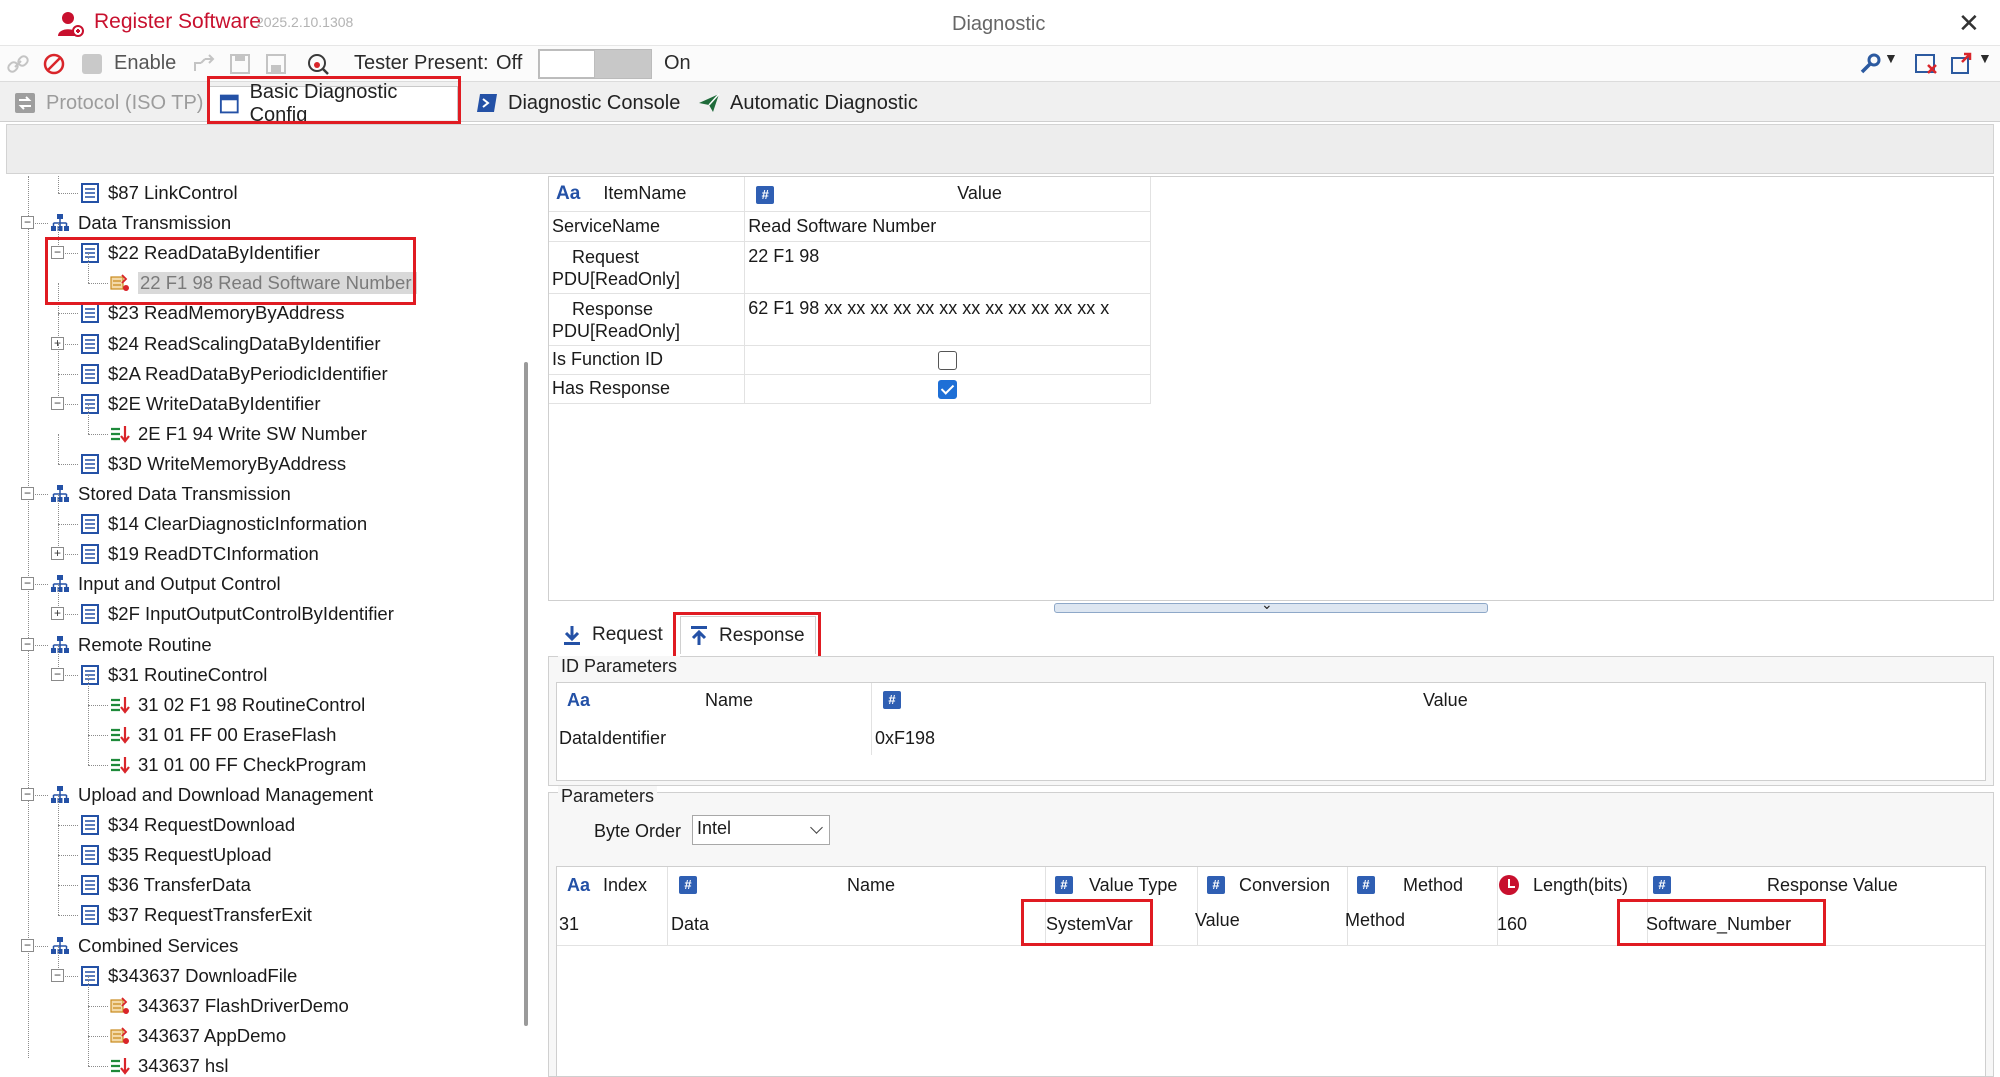 This screenshot has width=2000, height=1077. Describe the element at coordinates (850, 360) in the screenshot. I see `property-row: Is Function ID` at that location.